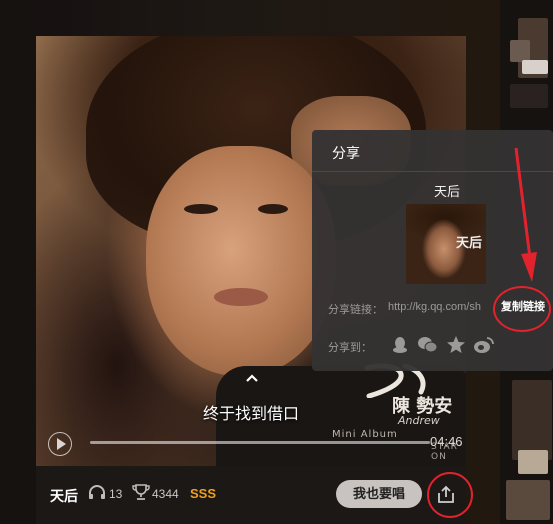  Describe the element at coordinates (116, 494) in the screenshot. I see `listen-count: 13` at that location.